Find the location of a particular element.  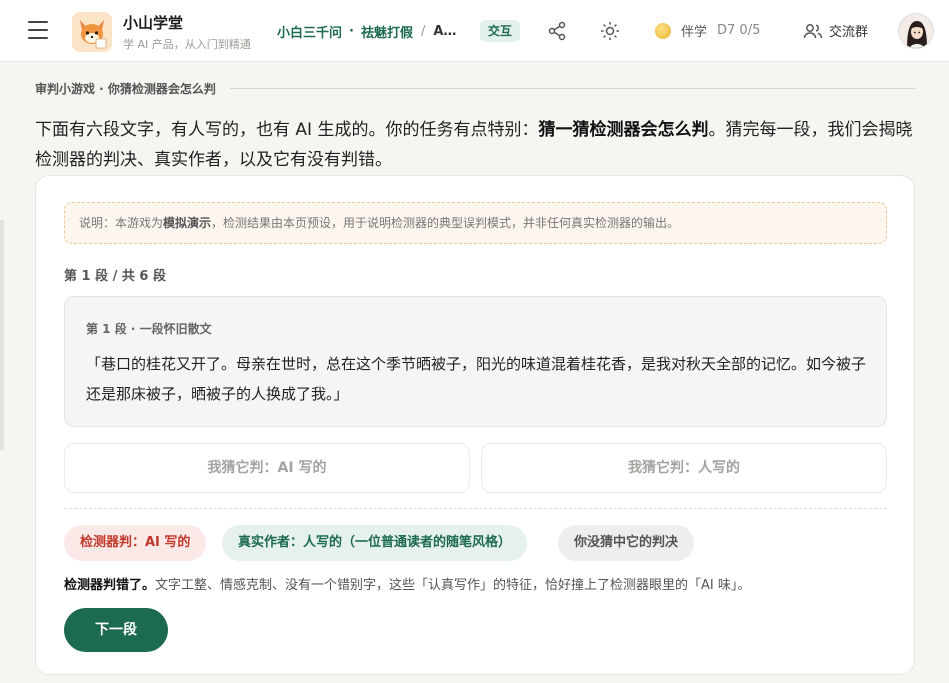

group-chat-button: 交流群 is located at coordinates (835, 30).